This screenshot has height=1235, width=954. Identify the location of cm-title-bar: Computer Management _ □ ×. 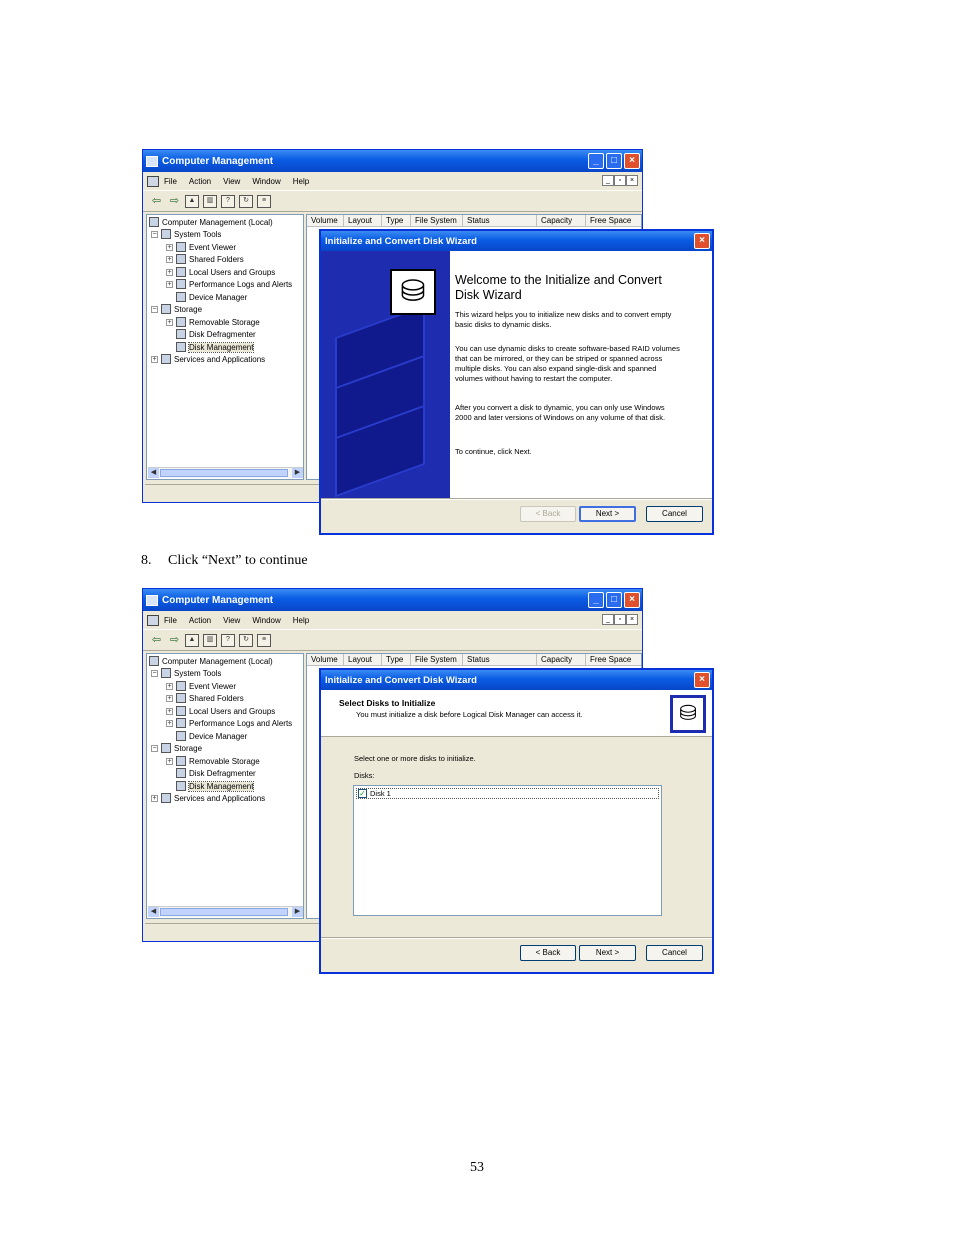
(392, 161).